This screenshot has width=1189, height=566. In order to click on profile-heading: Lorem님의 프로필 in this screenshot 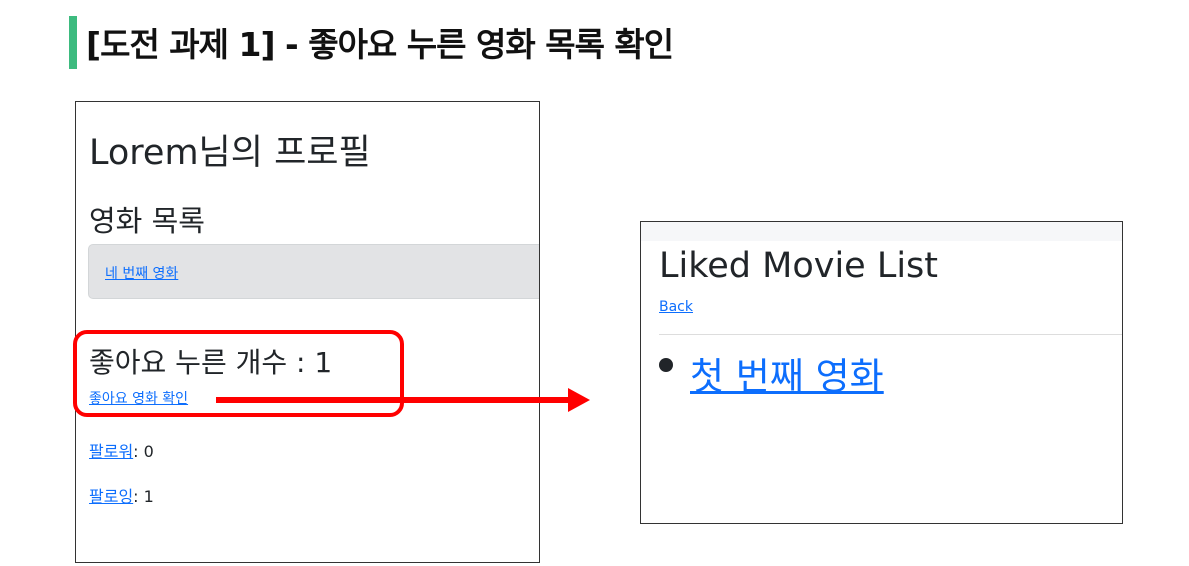, I will do `click(230, 153)`.